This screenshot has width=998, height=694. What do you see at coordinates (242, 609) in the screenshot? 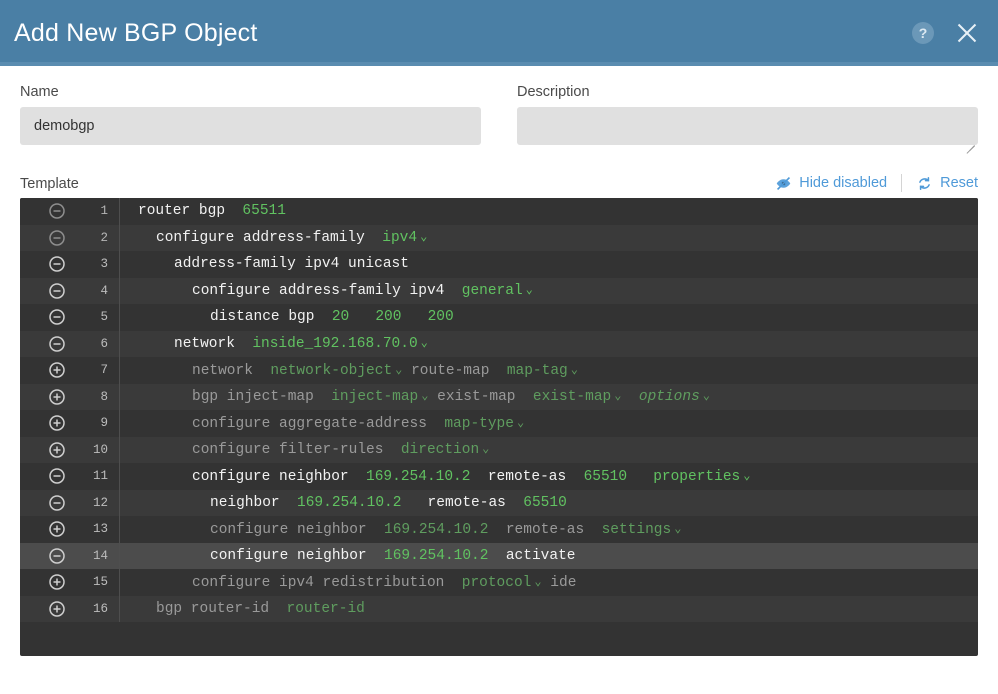
I see `code-content: bgp router-id router-id` at bounding box center [242, 609].